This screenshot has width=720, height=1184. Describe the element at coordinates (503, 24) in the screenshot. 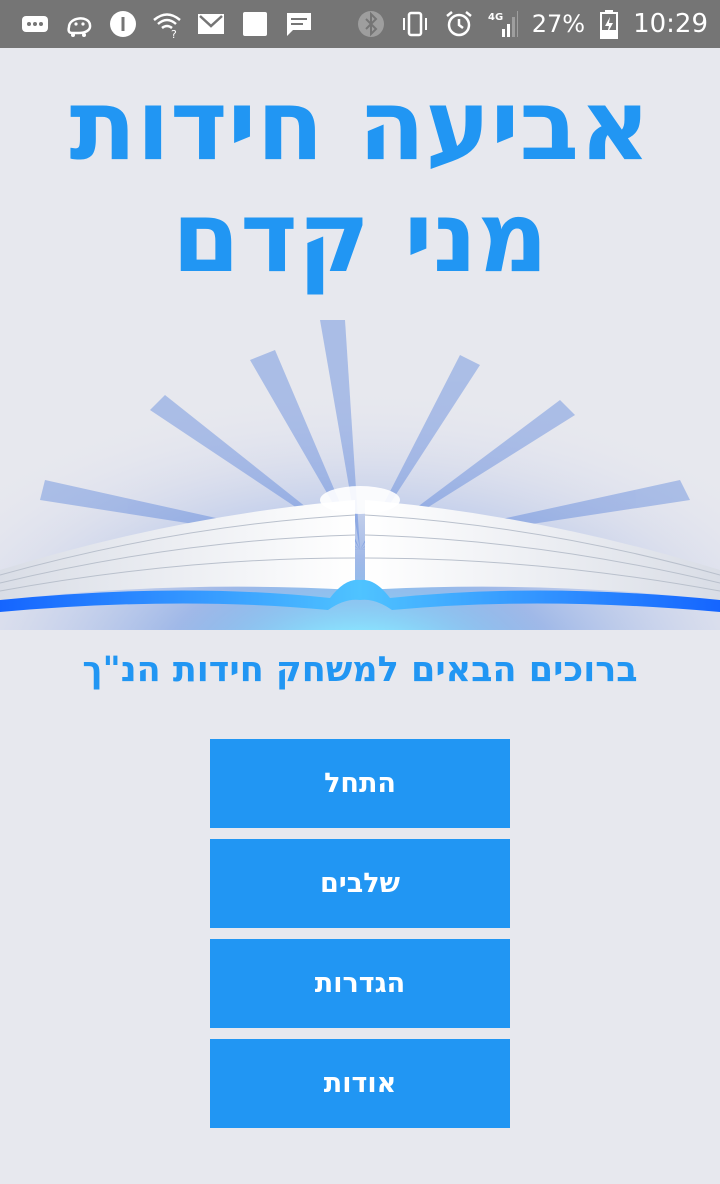

I see `signal-4g-icon: 4G` at that location.